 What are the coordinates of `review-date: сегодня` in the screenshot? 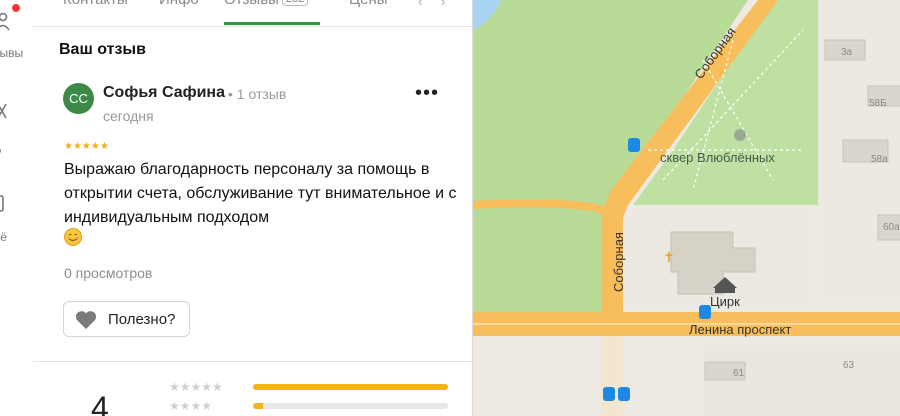 It's located at (128, 116).